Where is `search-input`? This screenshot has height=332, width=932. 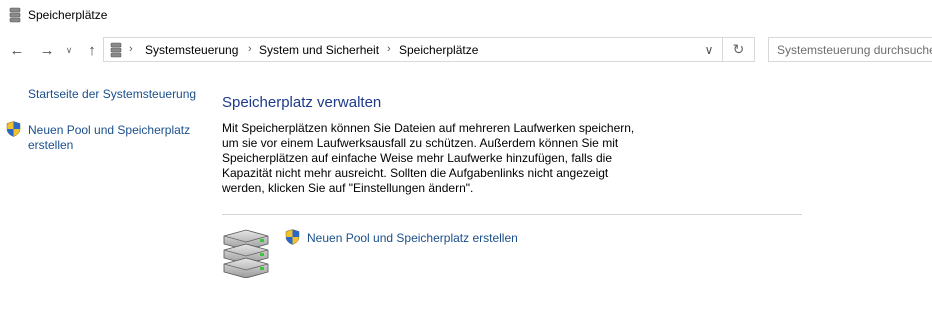 search-input is located at coordinates (850, 49).